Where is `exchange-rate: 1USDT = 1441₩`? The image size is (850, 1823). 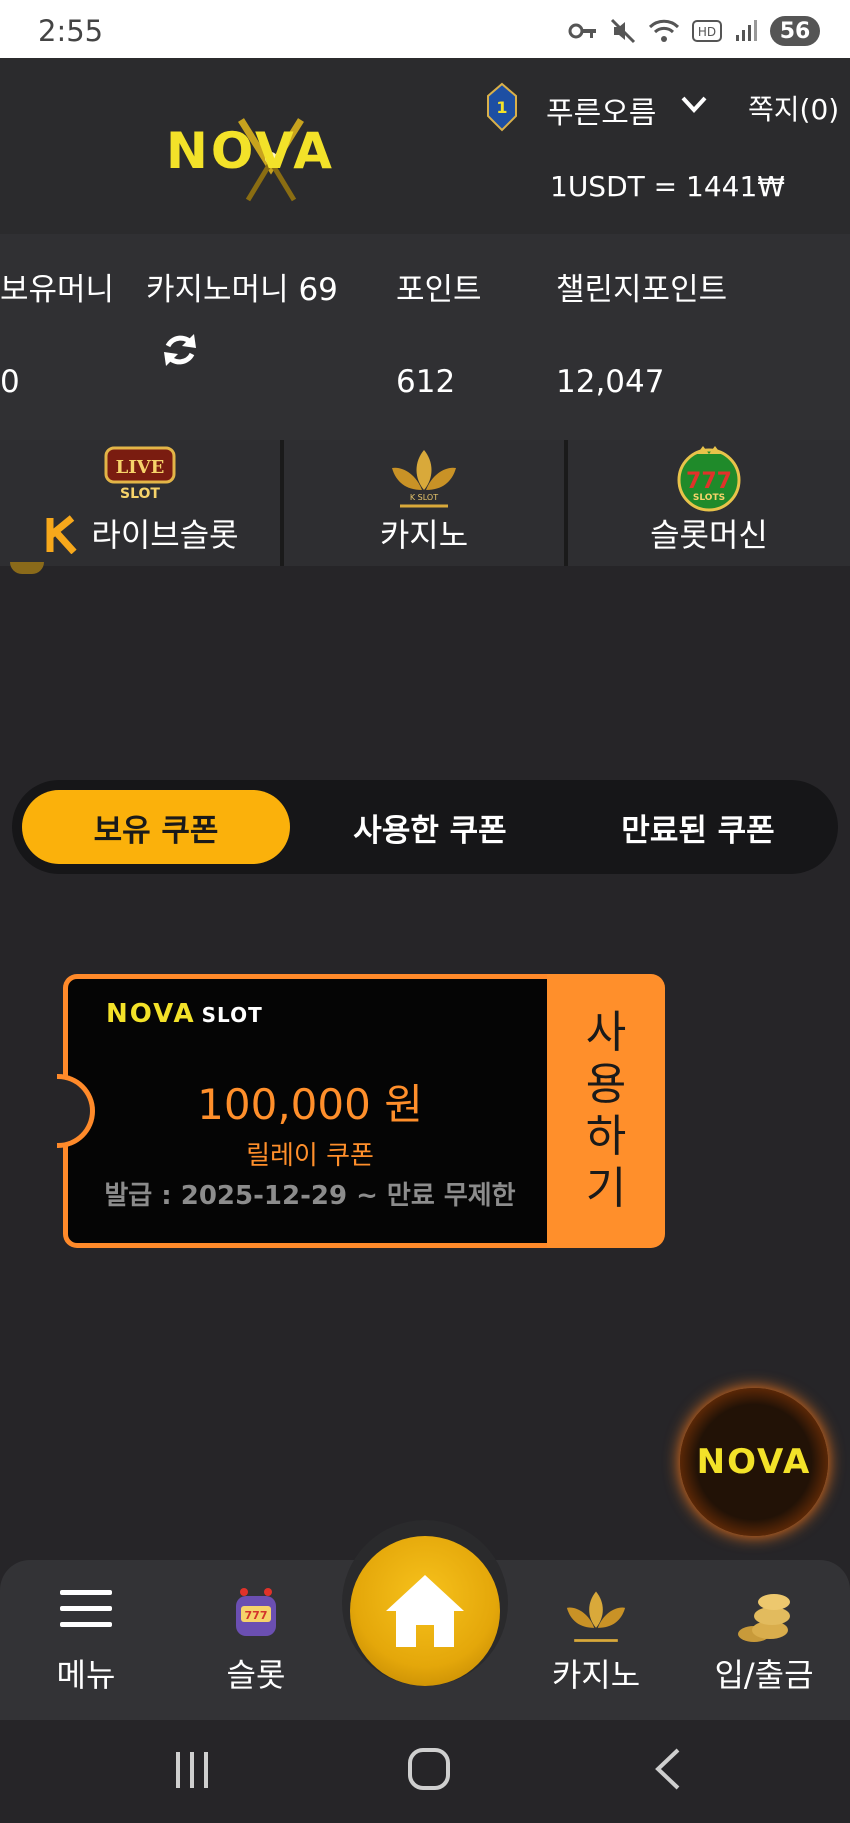 exchange-rate: 1USDT = 1441₩ is located at coordinates (667, 186).